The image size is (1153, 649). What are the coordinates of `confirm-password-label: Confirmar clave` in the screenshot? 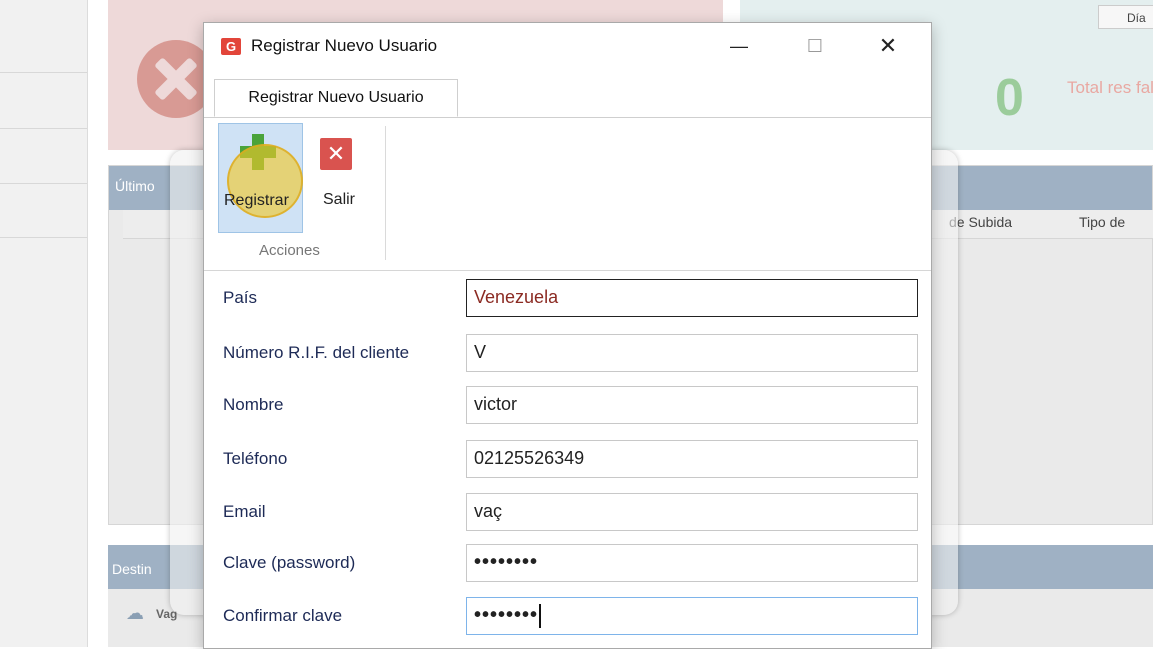 It's located at (283, 615).